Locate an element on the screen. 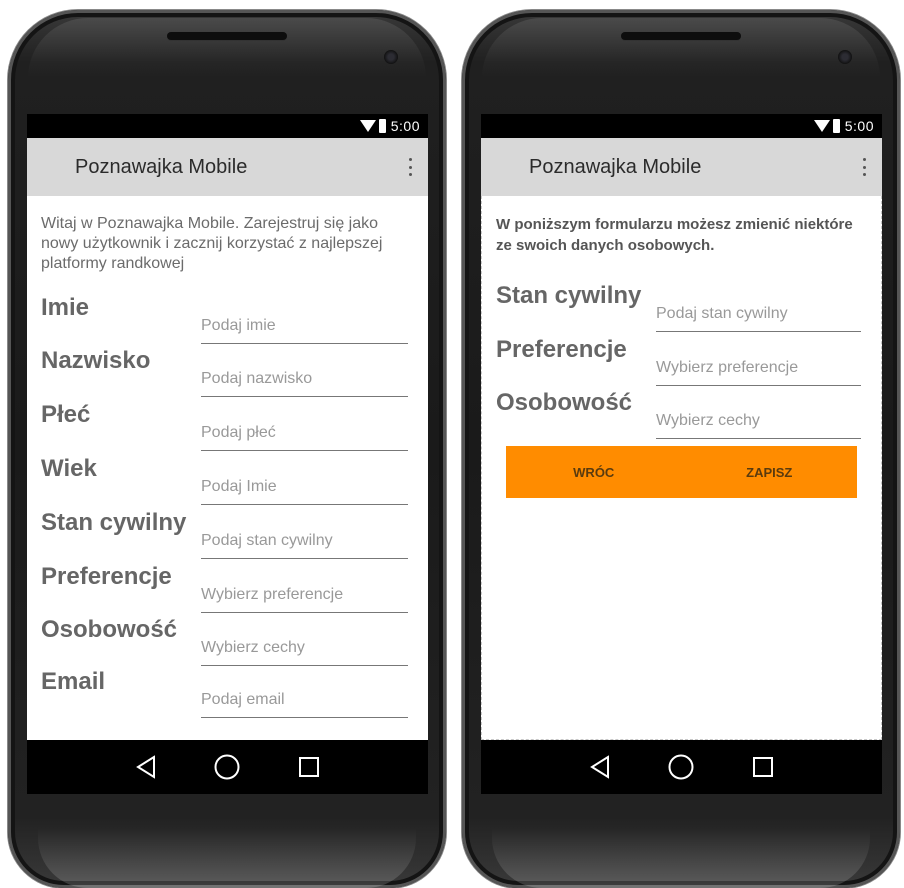 Image resolution: width=904 pixels, height=888 pixels. save-button: ZAPISZ is located at coordinates (770, 472).